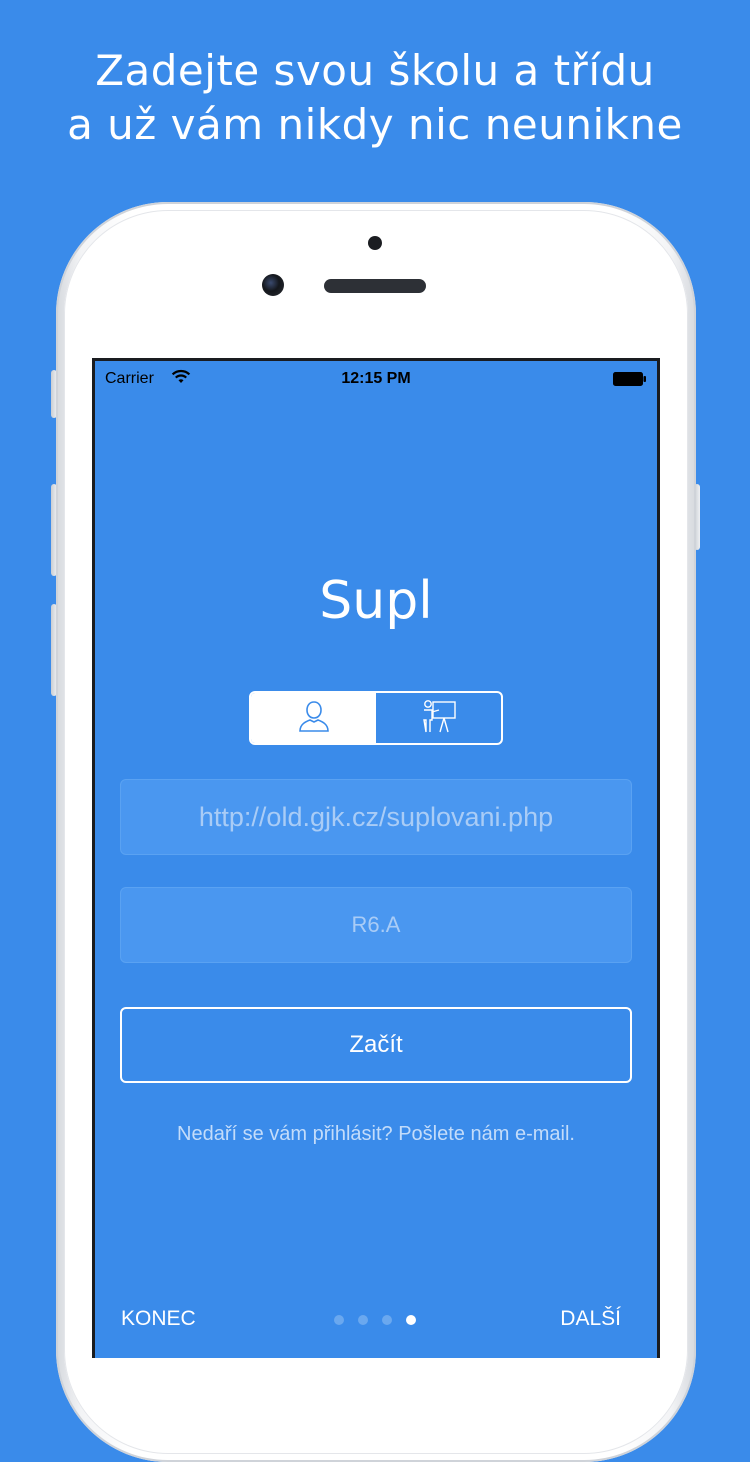 The width and height of the screenshot is (750, 1462). I want to click on role-segmented-control, so click(376, 718).